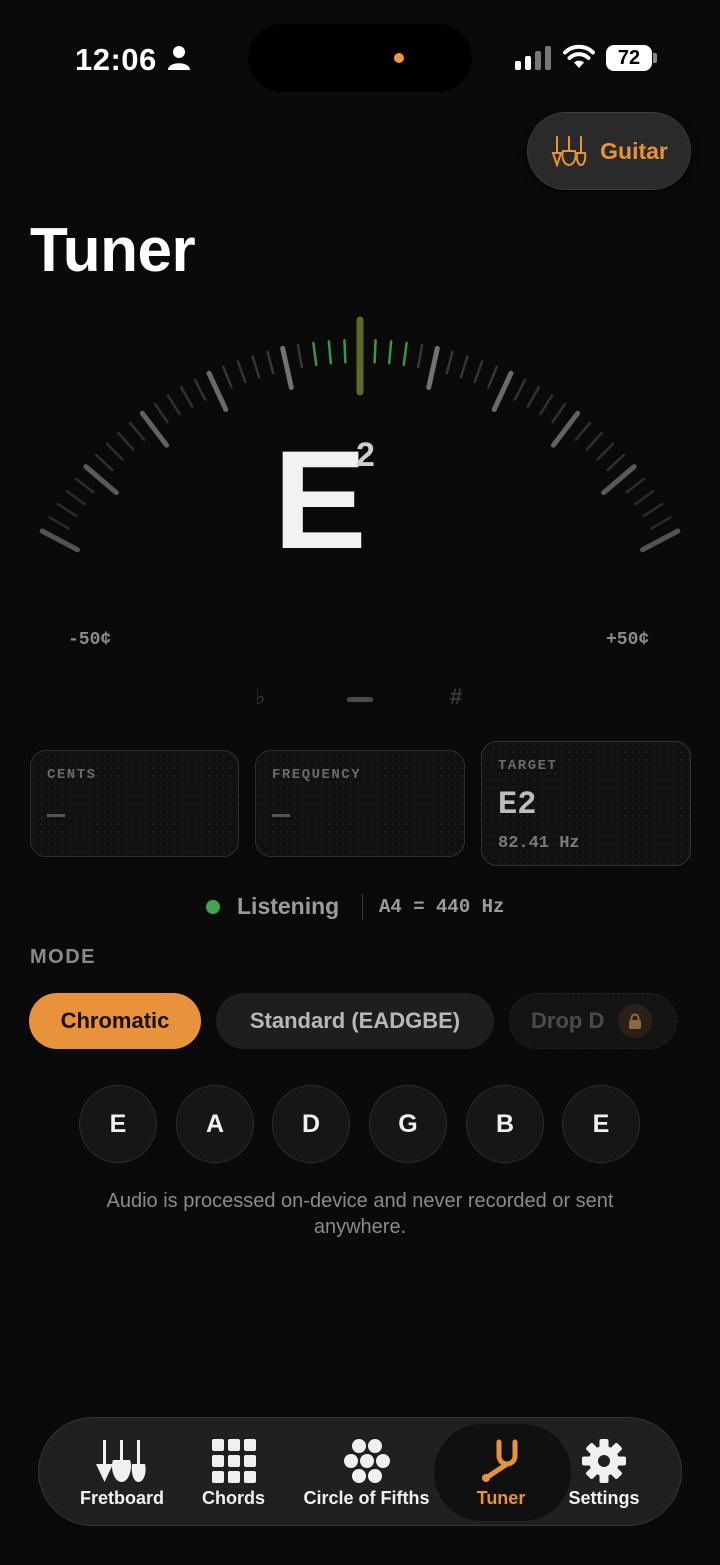  I want to click on tab-label: Circle of Fifths, so click(366, 1498).